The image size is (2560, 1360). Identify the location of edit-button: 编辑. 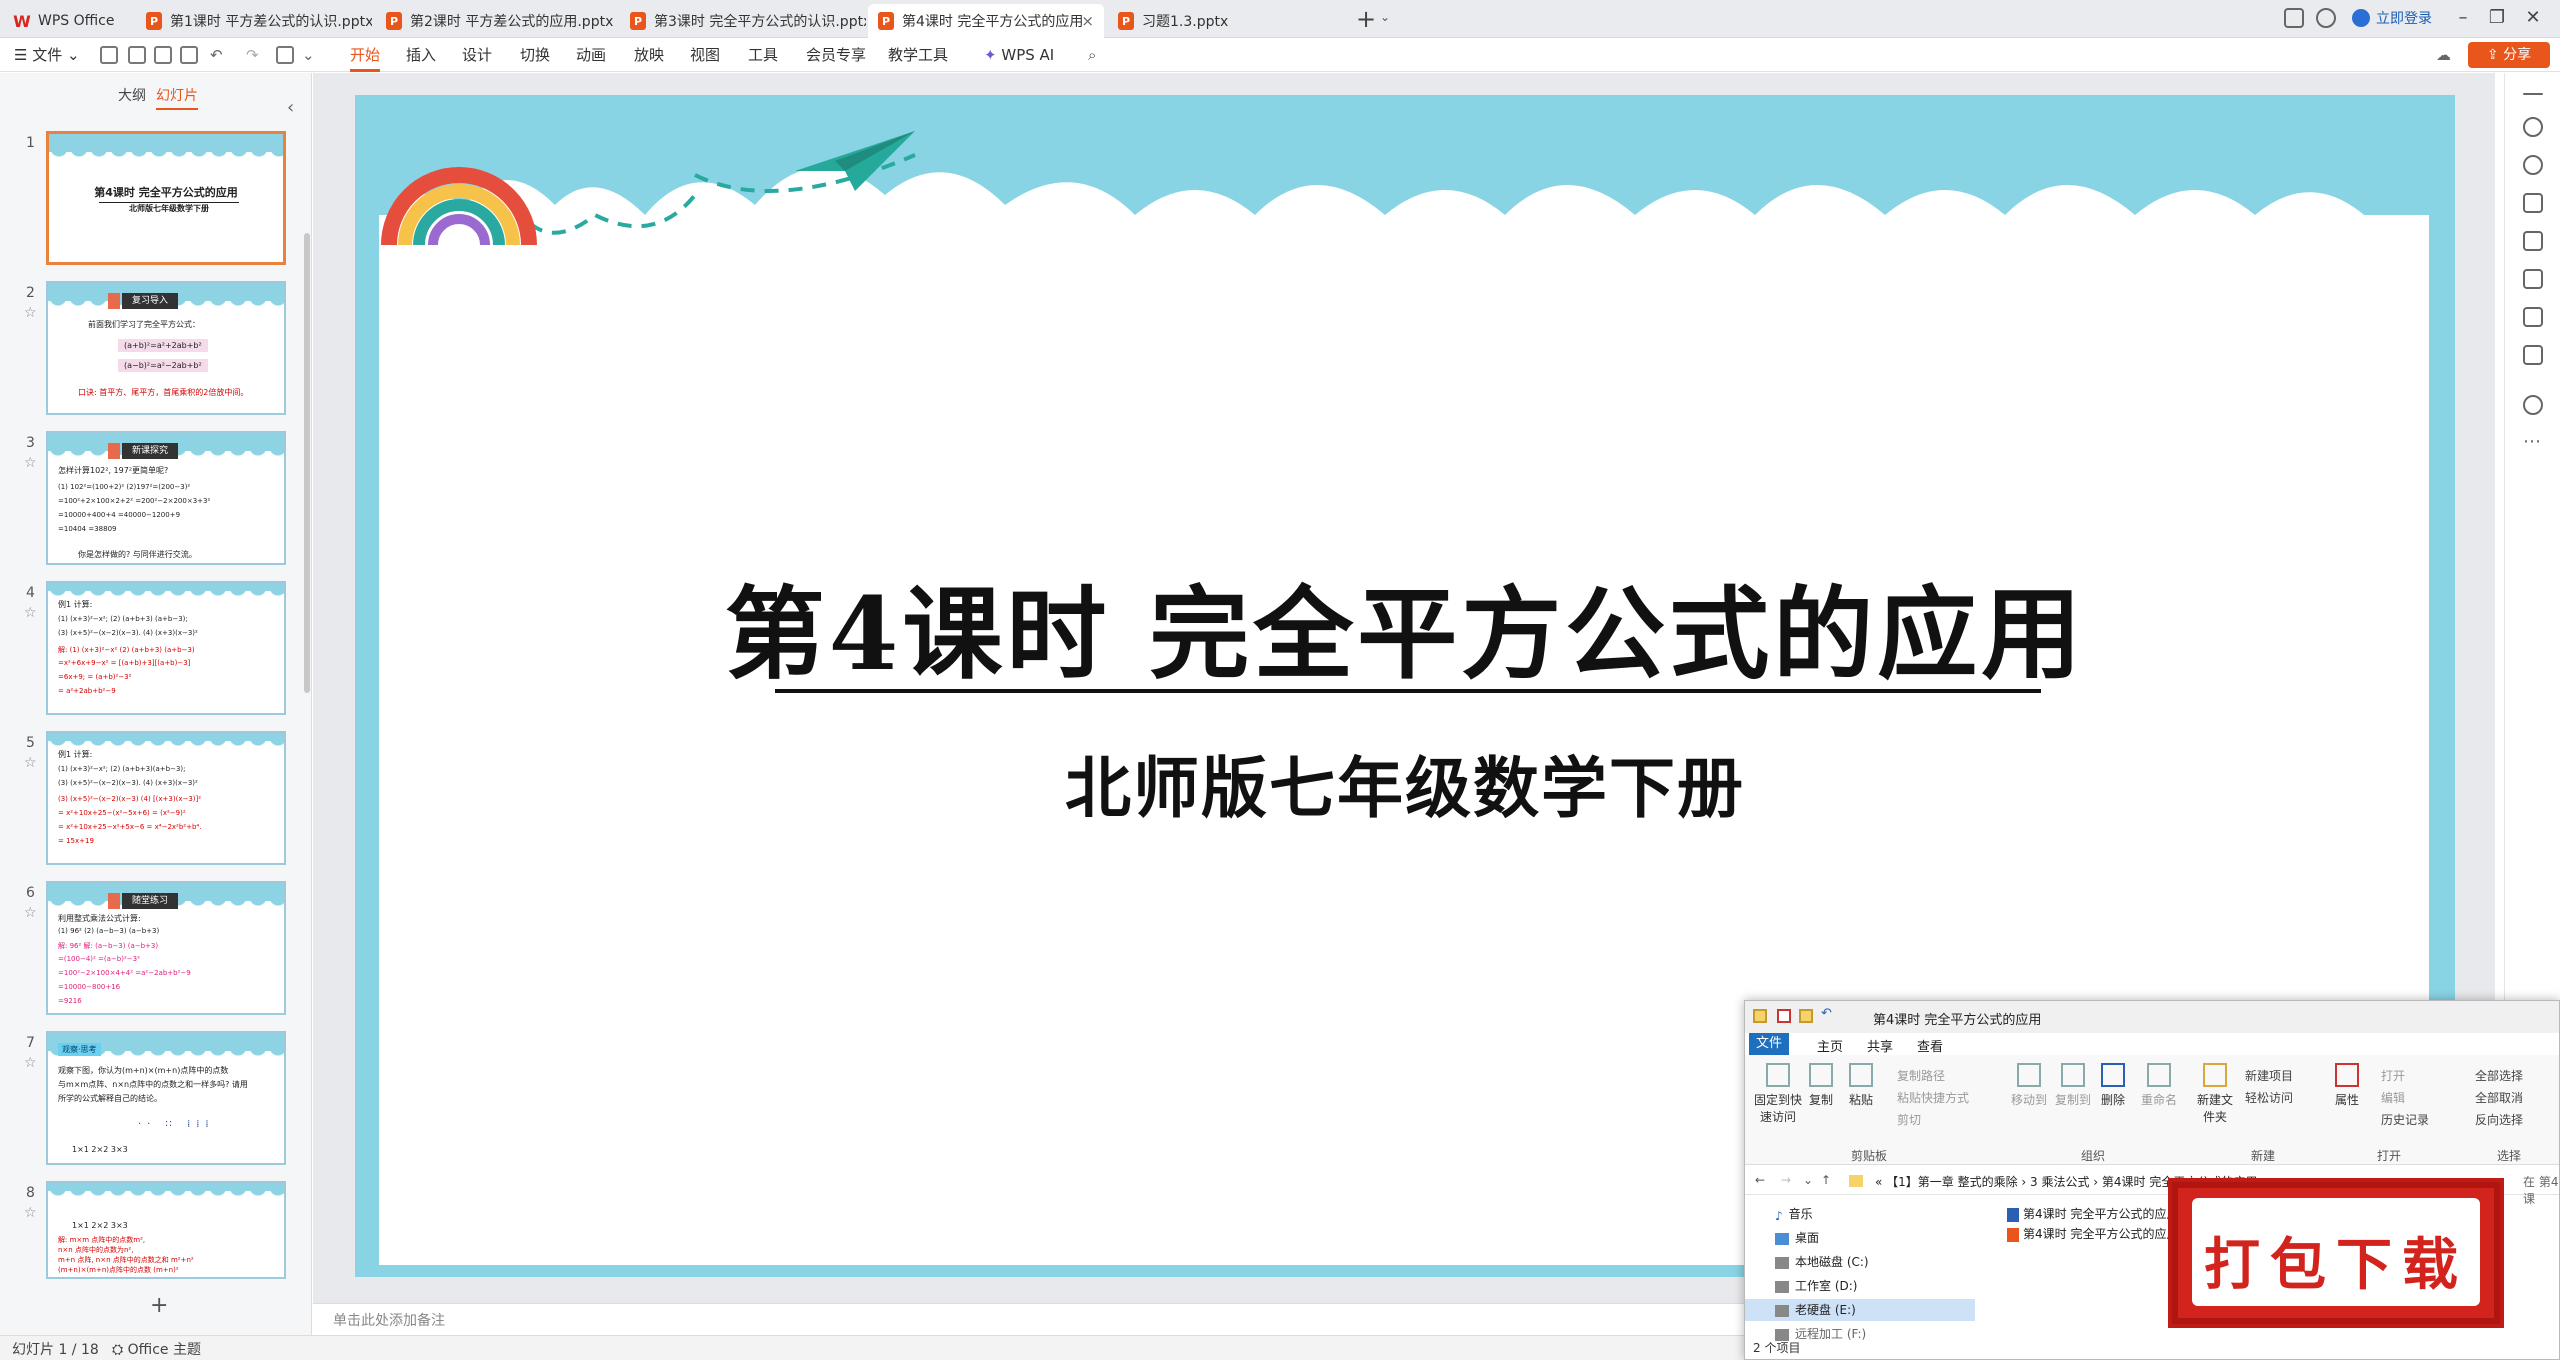
(2393, 1097).